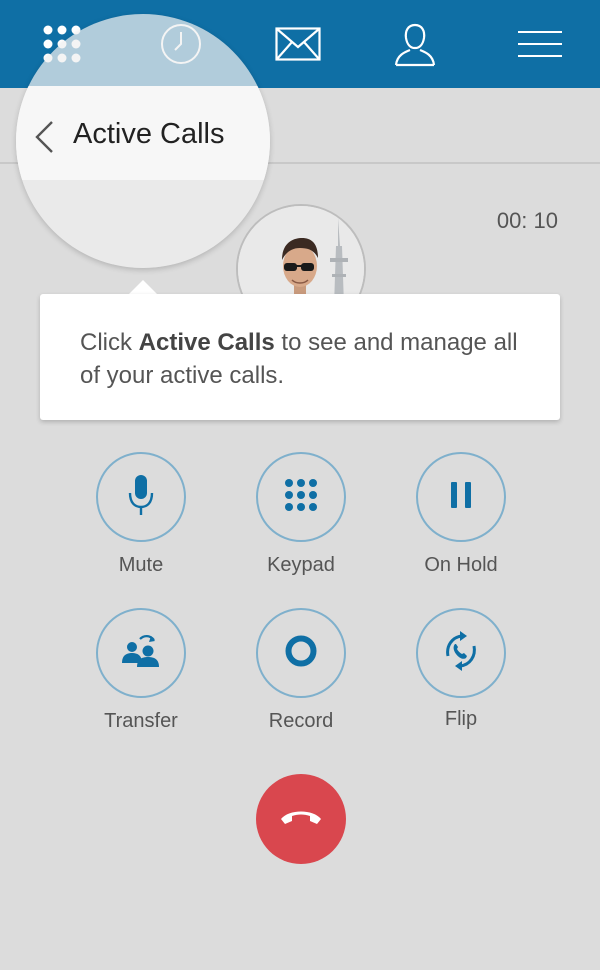 The width and height of the screenshot is (600, 970). Describe the element at coordinates (44, 139) in the screenshot. I see `chevron-left-icon` at that location.